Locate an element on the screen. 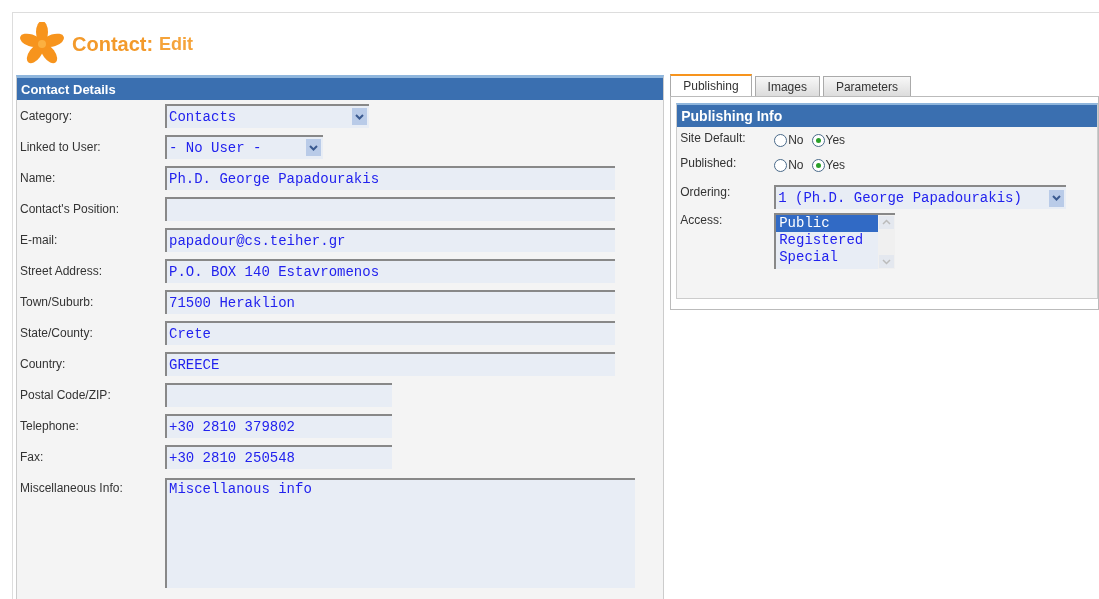  text-field: GREECE is located at coordinates (390, 363).